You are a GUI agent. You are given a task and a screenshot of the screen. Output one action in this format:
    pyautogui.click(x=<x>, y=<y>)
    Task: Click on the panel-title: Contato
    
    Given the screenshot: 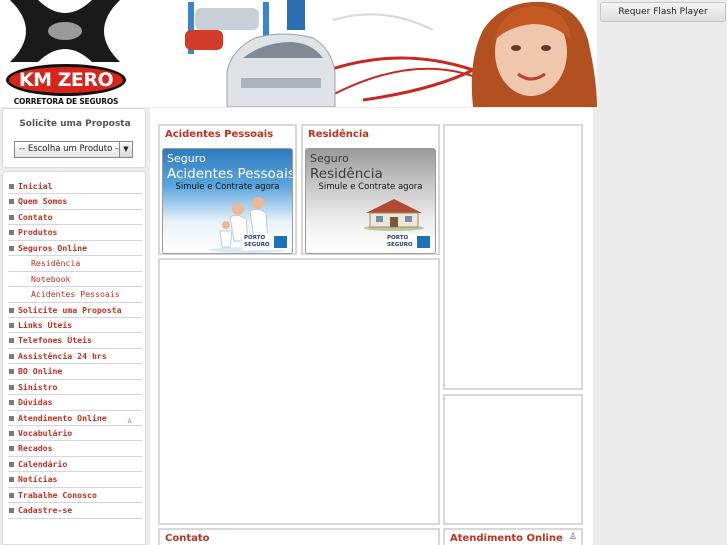 What is the action you would take?
    pyautogui.click(x=187, y=538)
    